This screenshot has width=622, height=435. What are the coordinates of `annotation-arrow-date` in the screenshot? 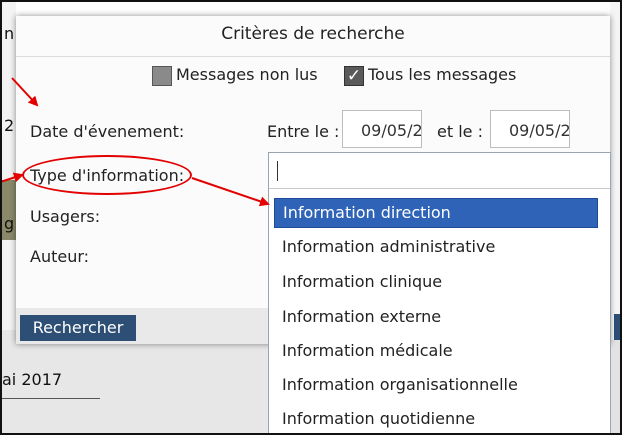 It's located at (25, 92).